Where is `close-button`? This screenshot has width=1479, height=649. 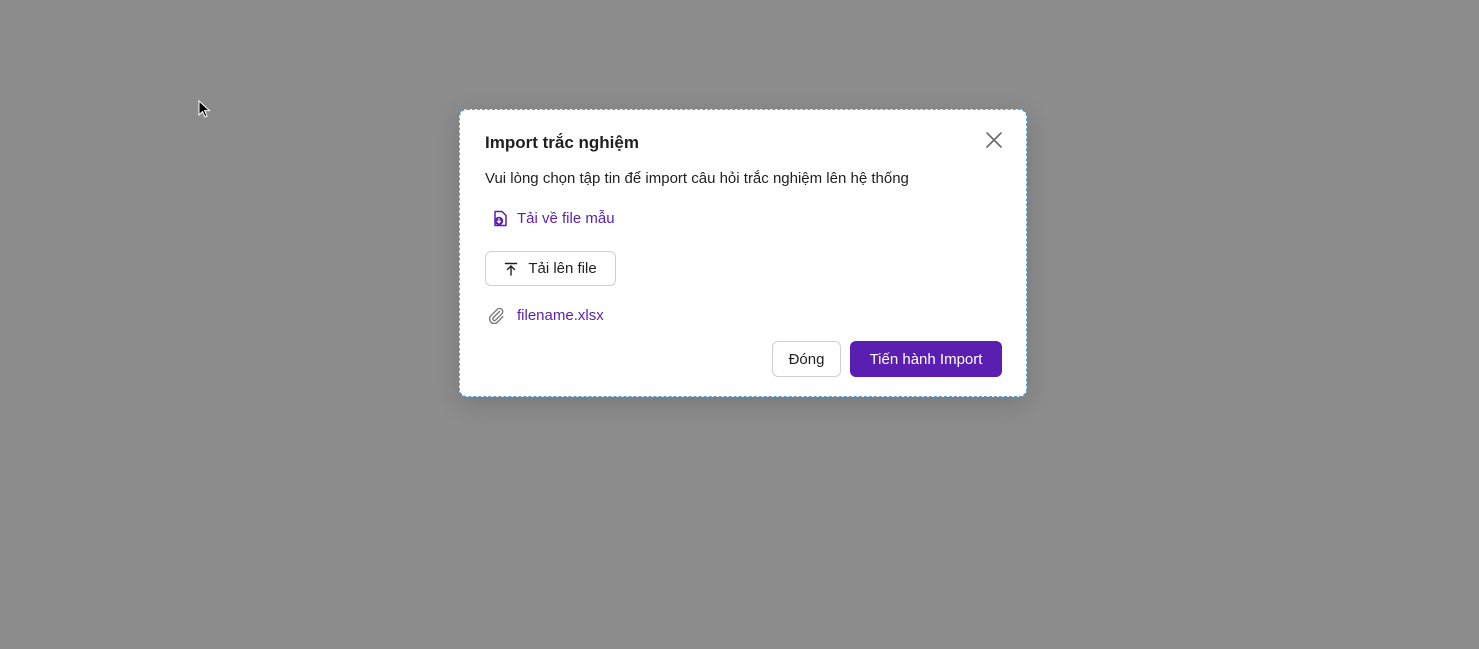
close-button is located at coordinates (994, 140).